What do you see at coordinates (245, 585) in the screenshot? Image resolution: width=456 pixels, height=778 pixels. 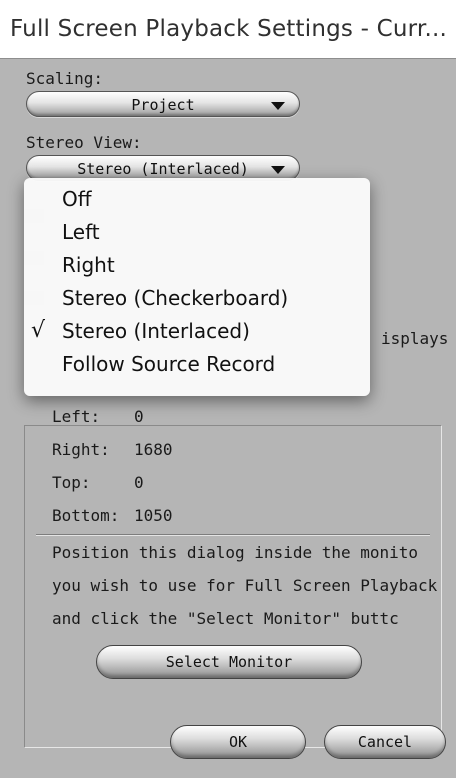 I see `instruction-line: you wish to use for Full Screen Playback` at bounding box center [245, 585].